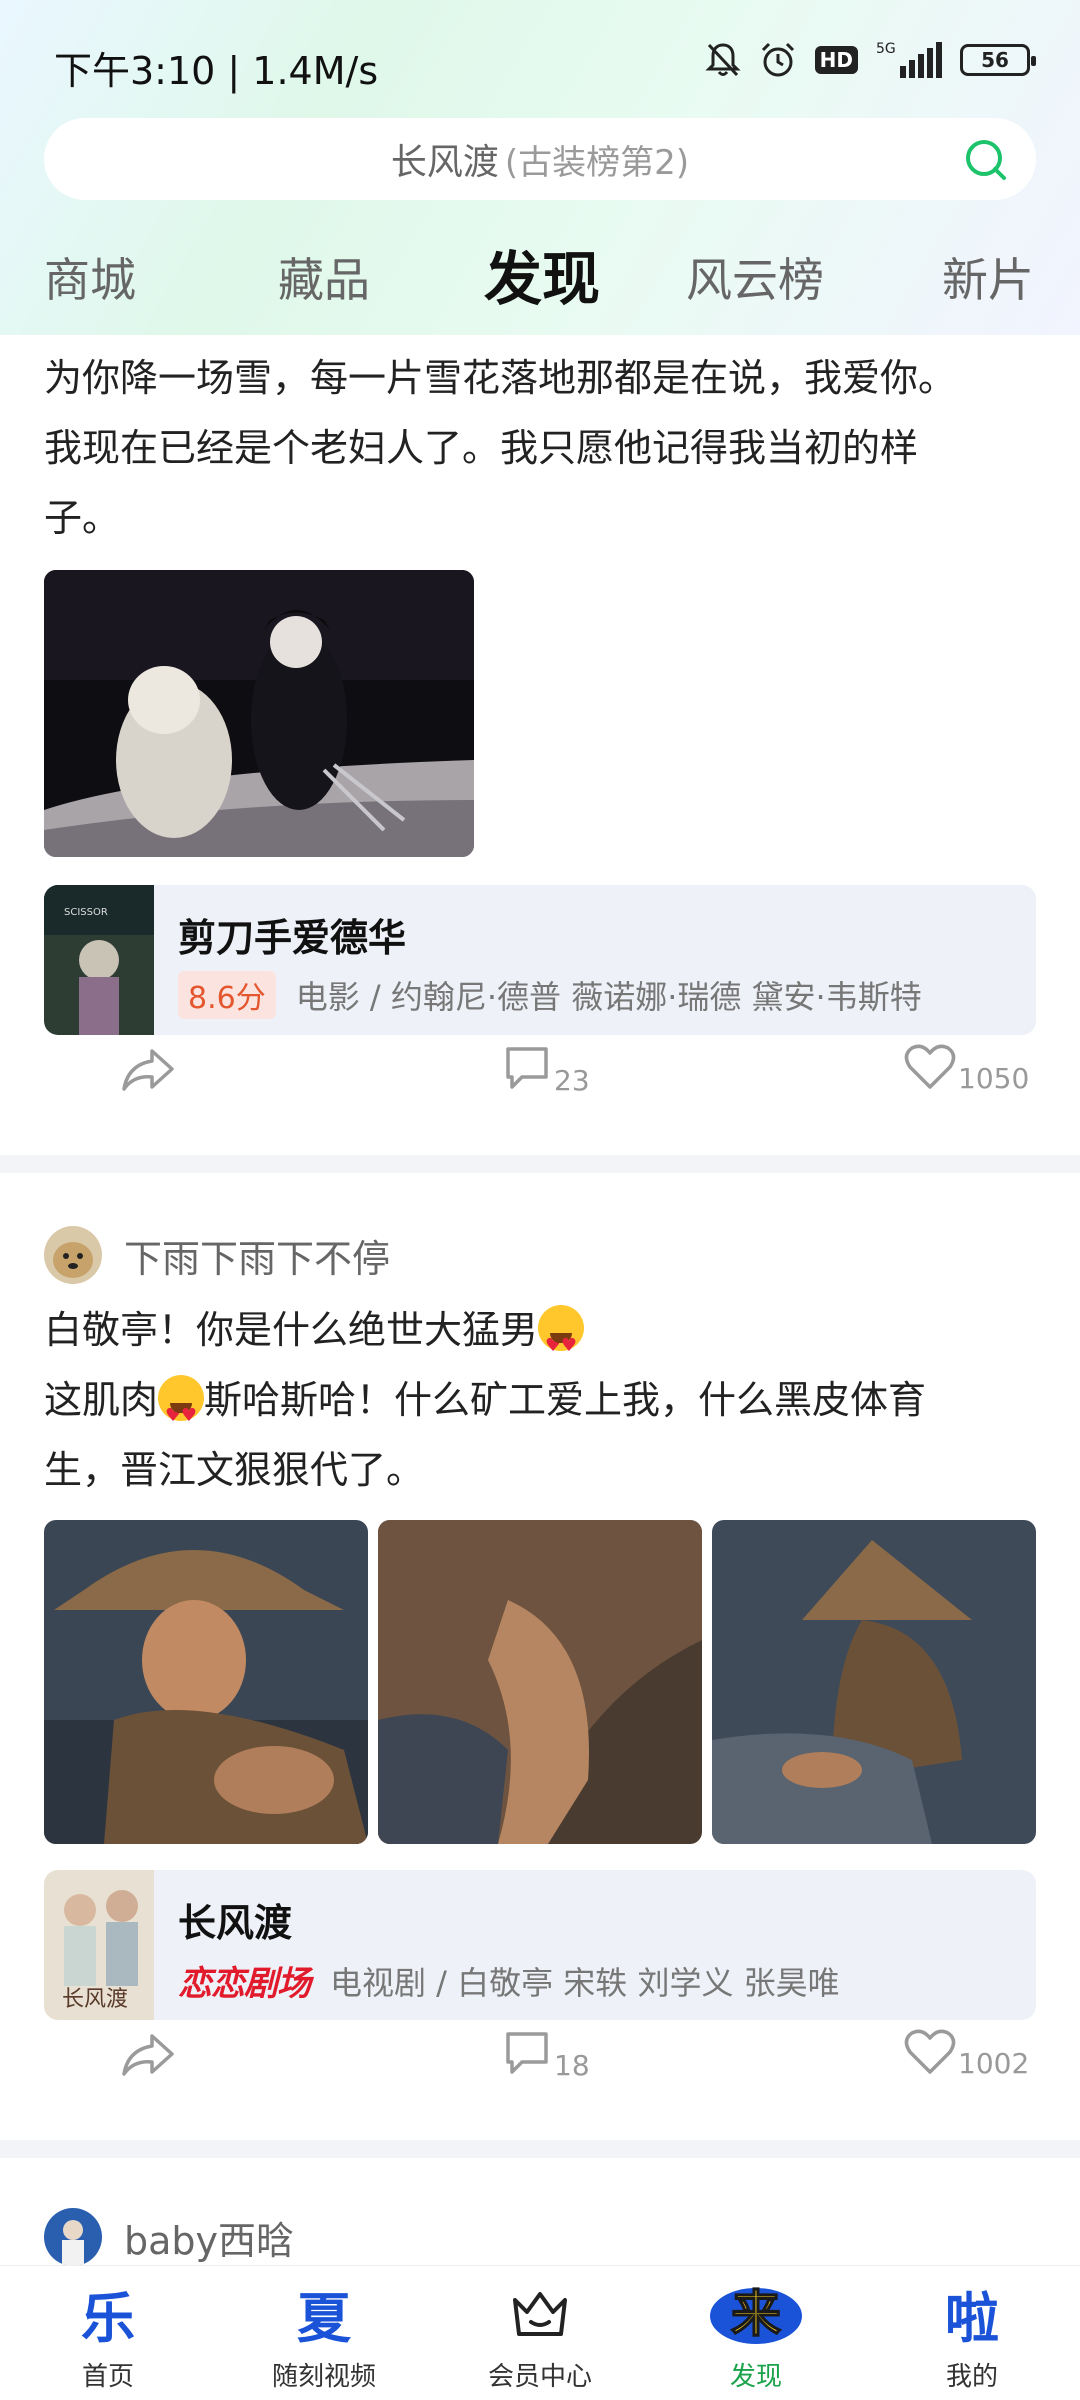 This screenshot has height=2400, width=1080. What do you see at coordinates (972, 2318) in the screenshot?
I see `profile-icon: 啦` at bounding box center [972, 2318].